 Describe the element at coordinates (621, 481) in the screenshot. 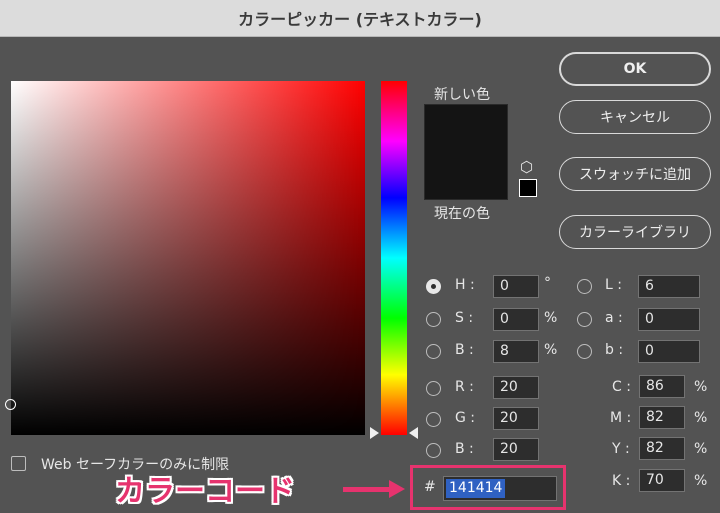

I see `k-label: K :` at that location.